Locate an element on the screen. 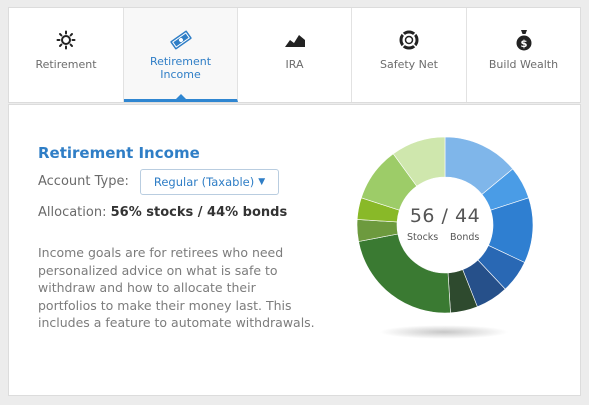  money-bag-icon: $ is located at coordinates (524, 40).